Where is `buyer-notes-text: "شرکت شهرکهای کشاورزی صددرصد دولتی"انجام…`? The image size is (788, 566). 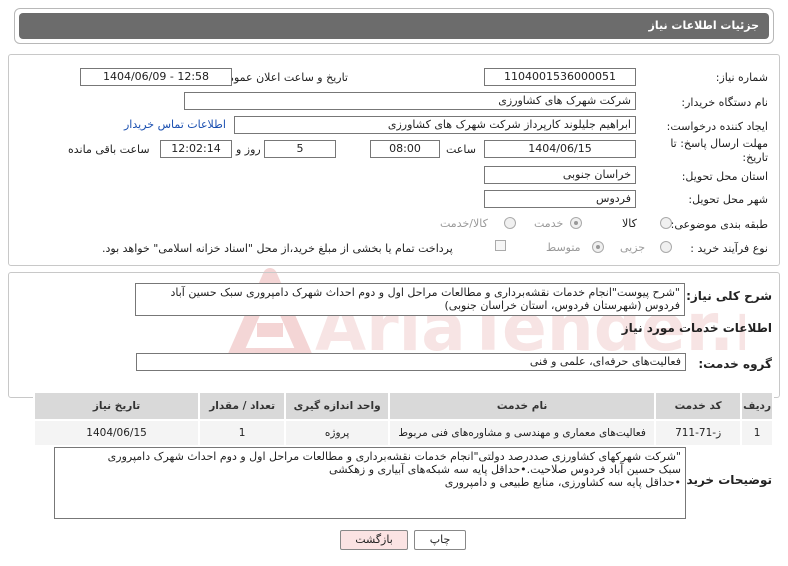
buyer-notes-text: "شرکت شهرکهای کشاورزی صددرصد دولتی"انجام… is located at coordinates (370, 483).